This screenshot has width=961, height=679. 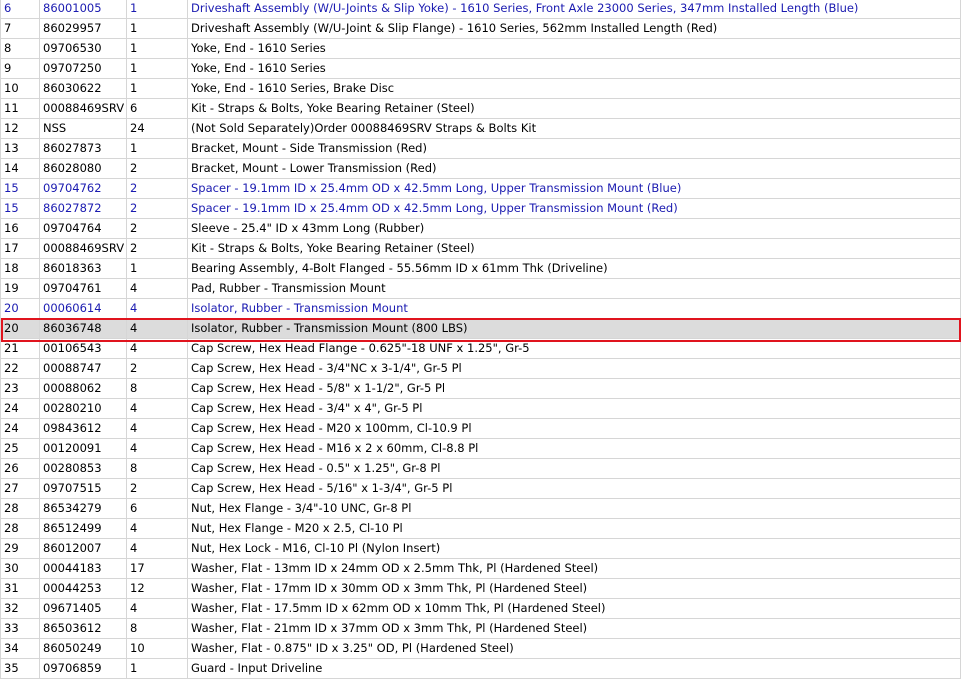 I want to click on ref-number-cell: 16, so click(x=20, y=228).